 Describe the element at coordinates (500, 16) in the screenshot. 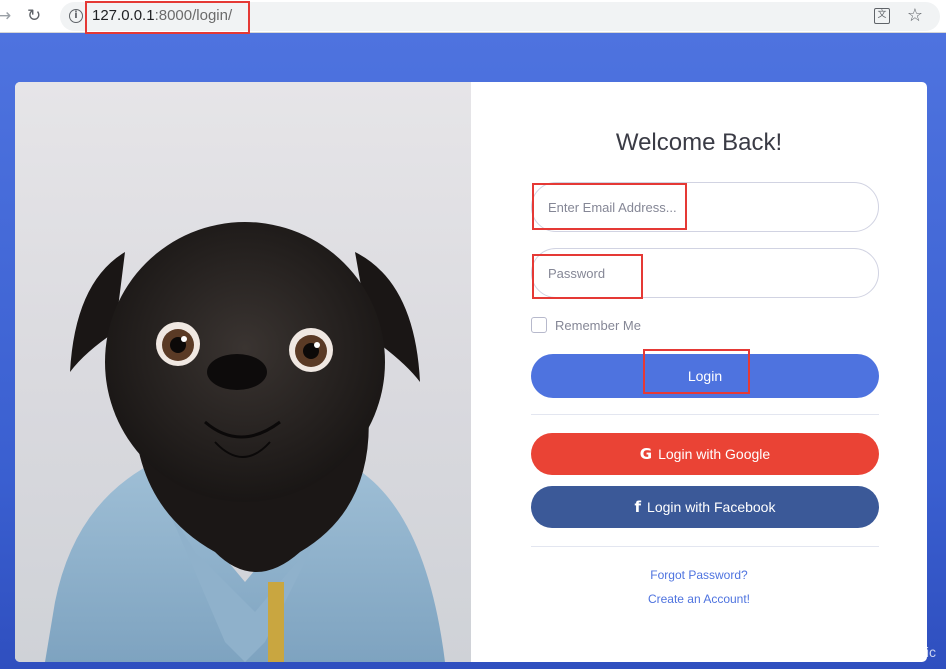

I see `address-bar: i 127.0.0.1:8000/login/ 文 ☆` at that location.